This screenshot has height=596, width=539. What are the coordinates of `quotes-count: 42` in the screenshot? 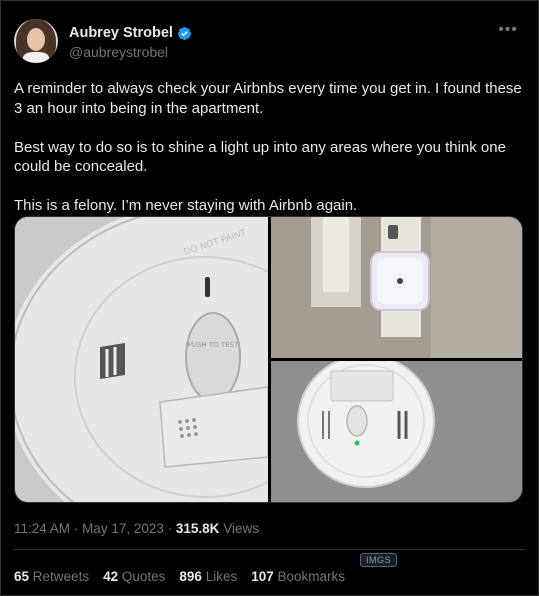 It's located at (111, 576).